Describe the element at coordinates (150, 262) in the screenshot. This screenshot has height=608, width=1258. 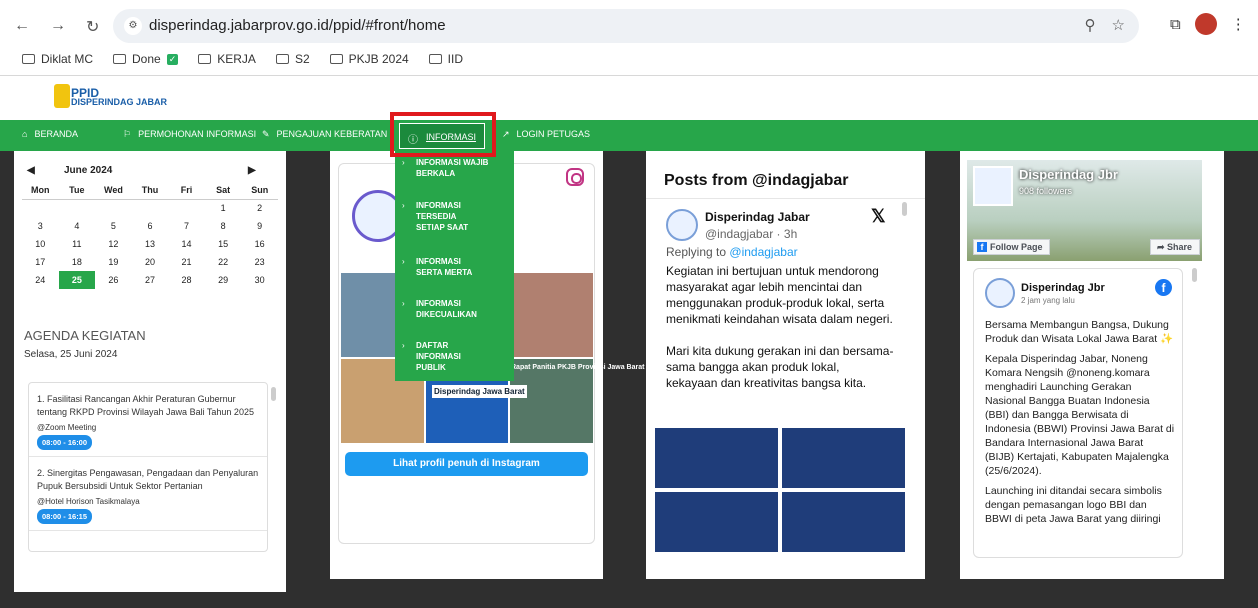
I see `calendar-day: 20` at that location.